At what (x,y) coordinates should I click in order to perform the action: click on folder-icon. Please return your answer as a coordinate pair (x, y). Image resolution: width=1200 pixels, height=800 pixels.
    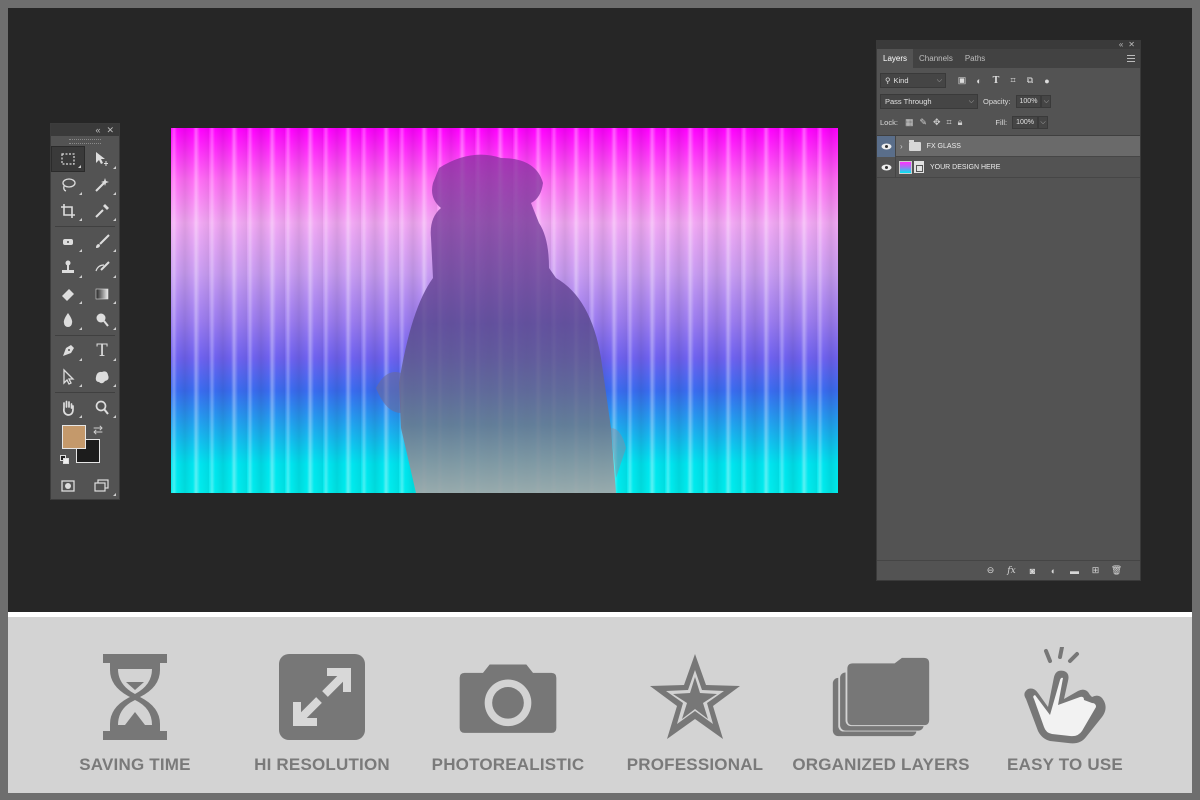
    Looking at the image, I should click on (914, 145).